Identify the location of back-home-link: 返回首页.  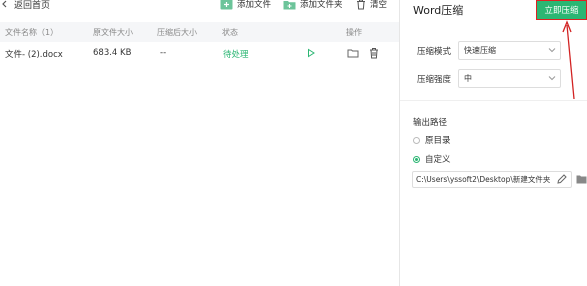
(25, 6).